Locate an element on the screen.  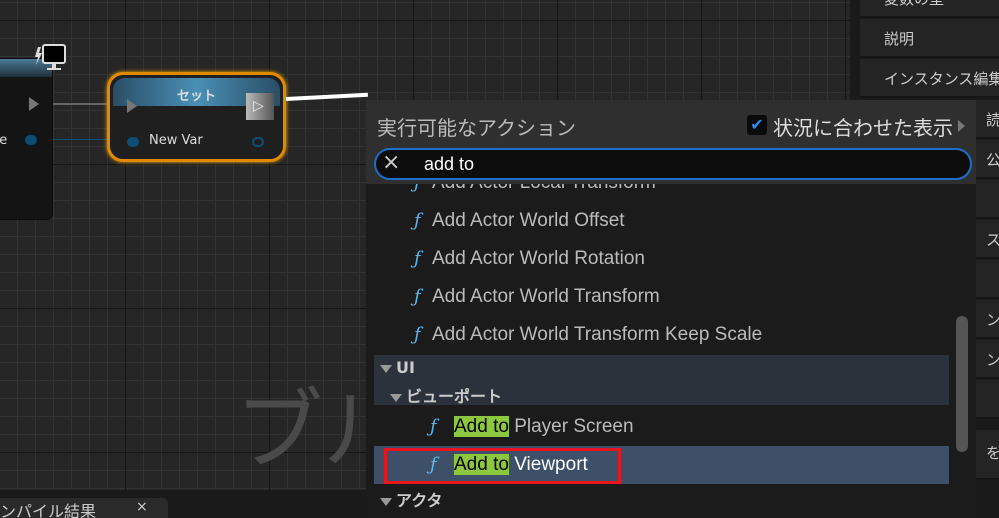
compile-results-tab: ンパイル結果 × is located at coordinates (84, 508).